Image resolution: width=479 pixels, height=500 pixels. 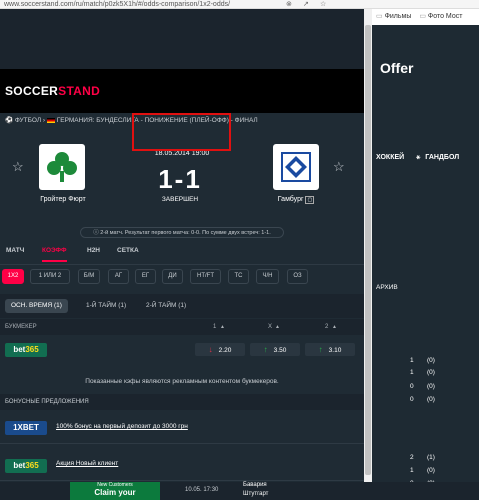 What do you see at coordinates (296, 200) in the screenshot?
I see `away-team-name: Гамбург ▢` at bounding box center [296, 200].